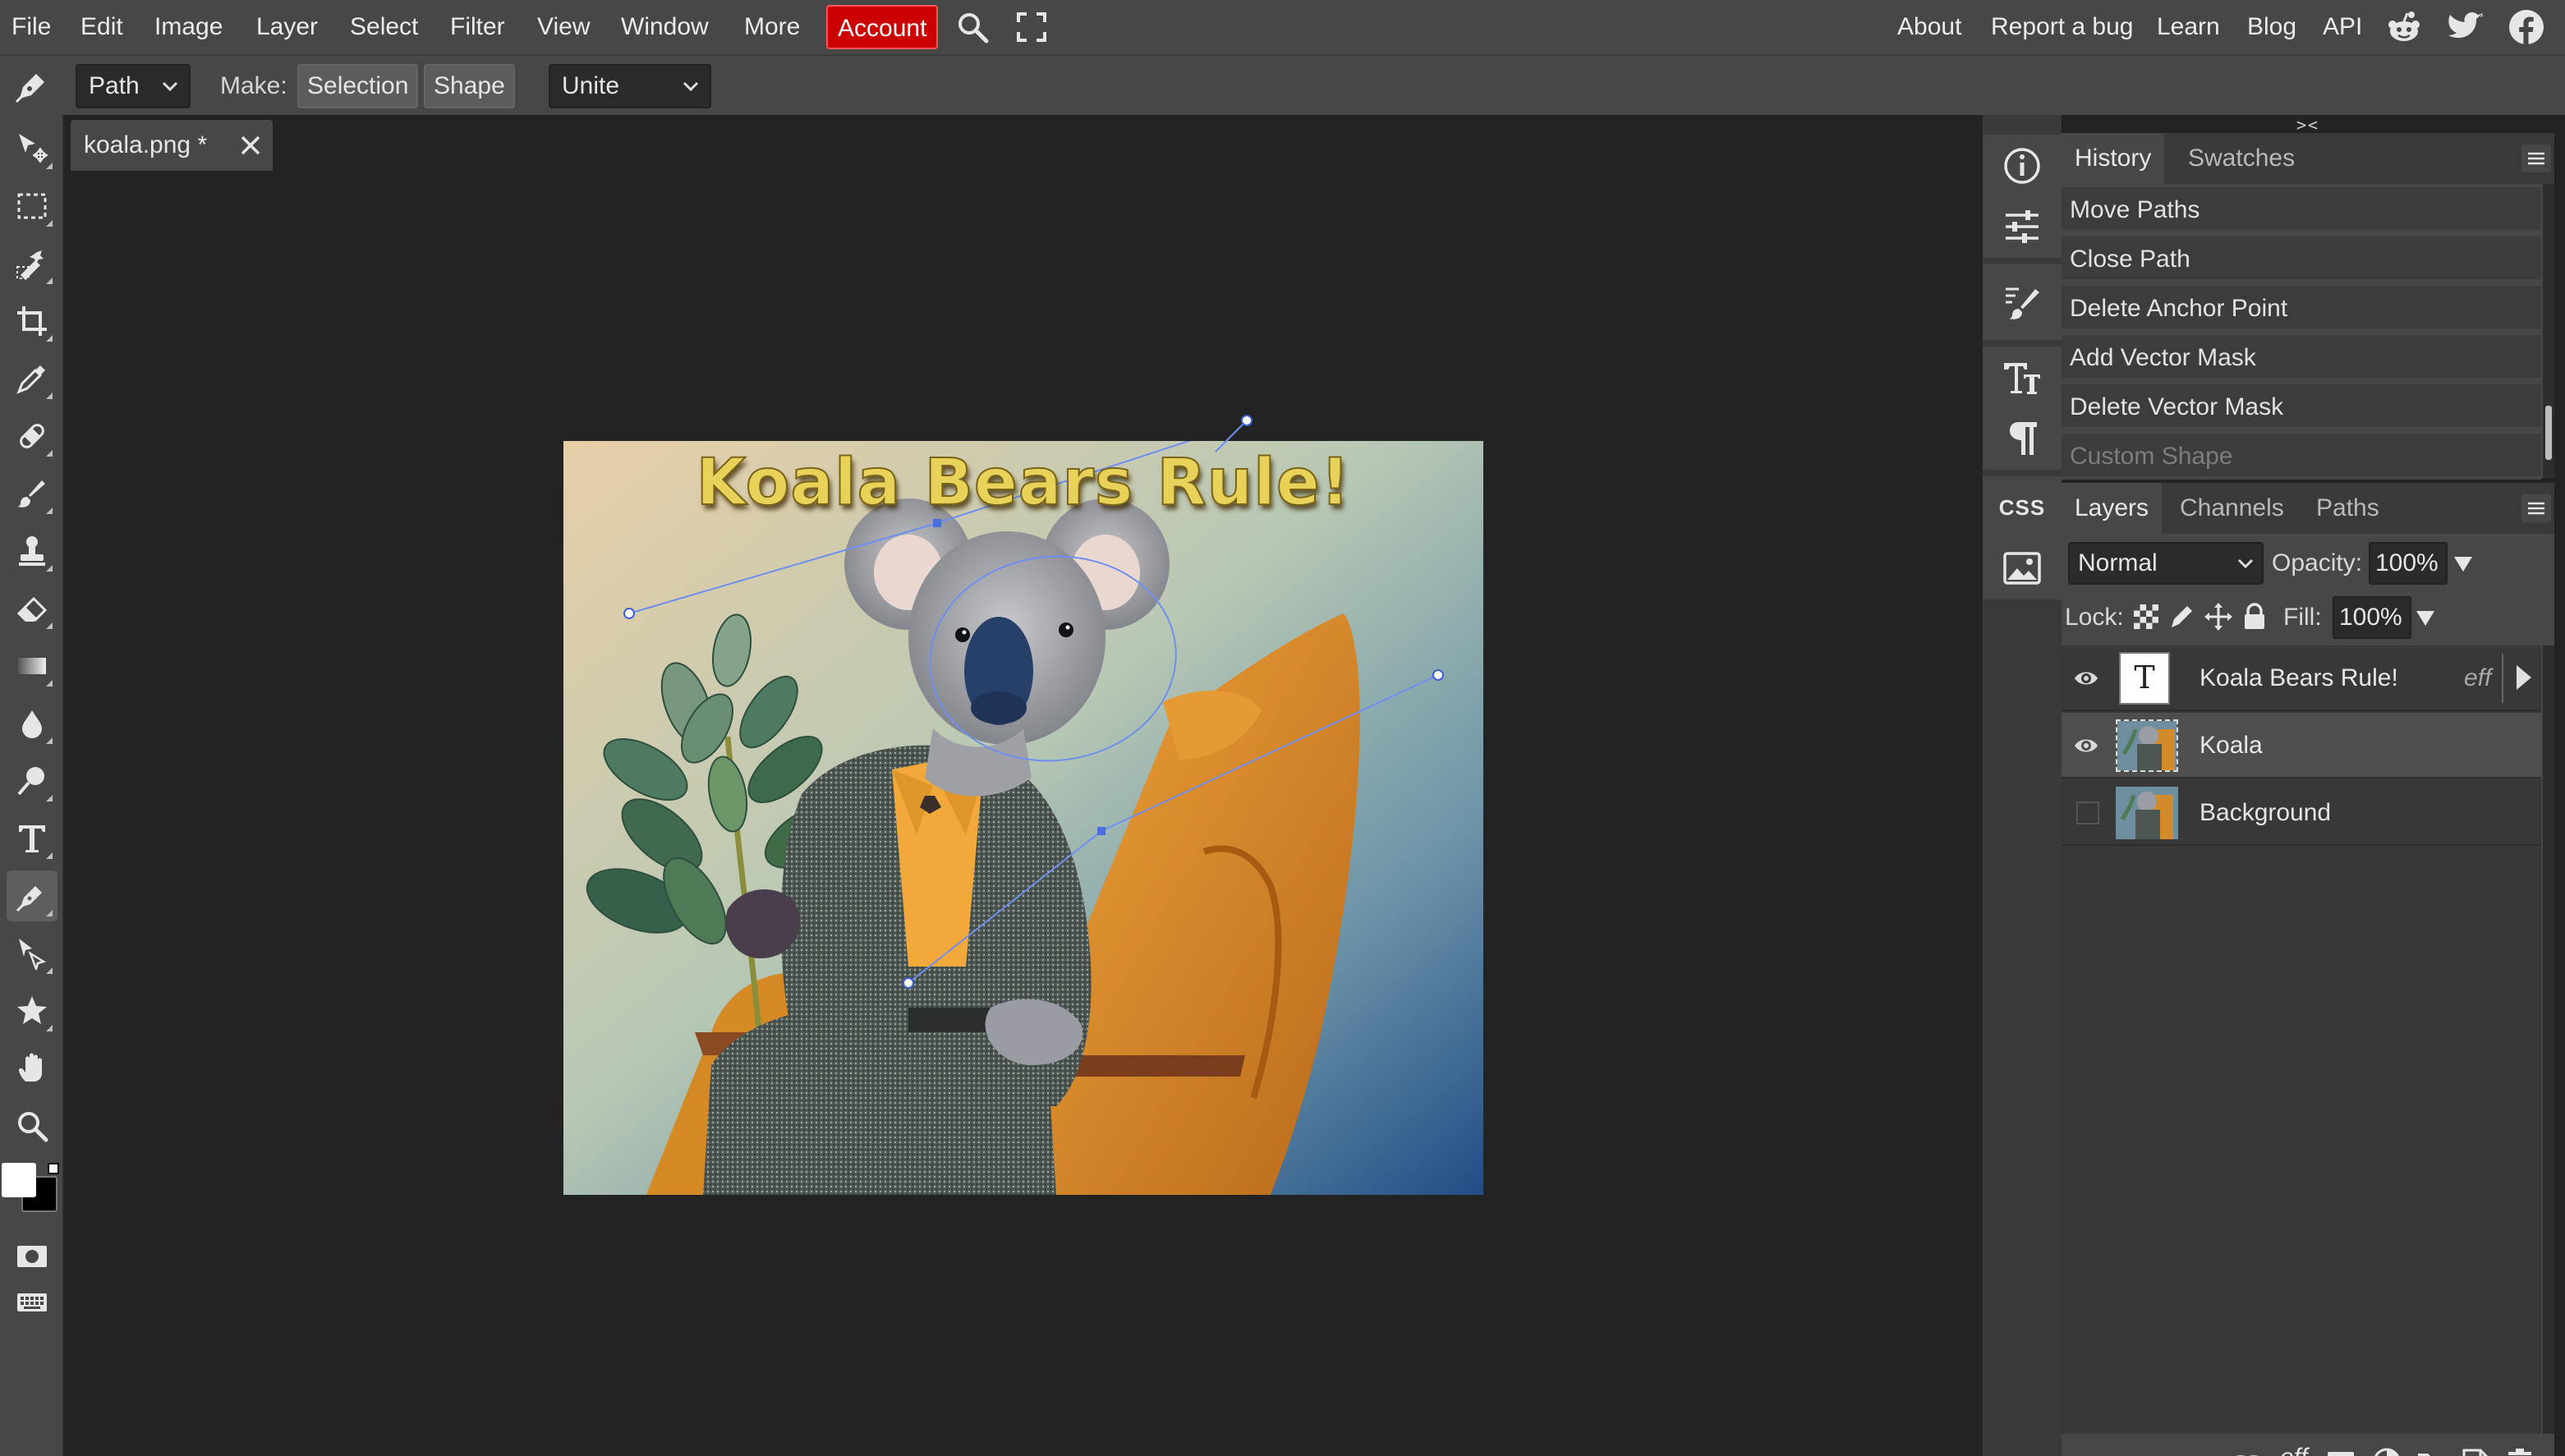 The image size is (2565, 1456). Describe the element at coordinates (2182, 617) in the screenshot. I see `lock-pixels-icon` at that location.